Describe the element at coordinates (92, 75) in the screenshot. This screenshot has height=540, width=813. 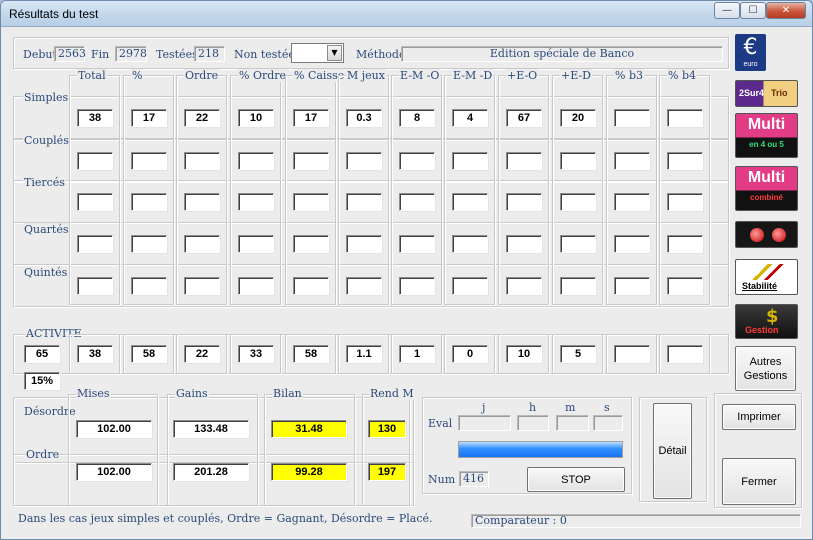
I see `column-header: Total` at that location.